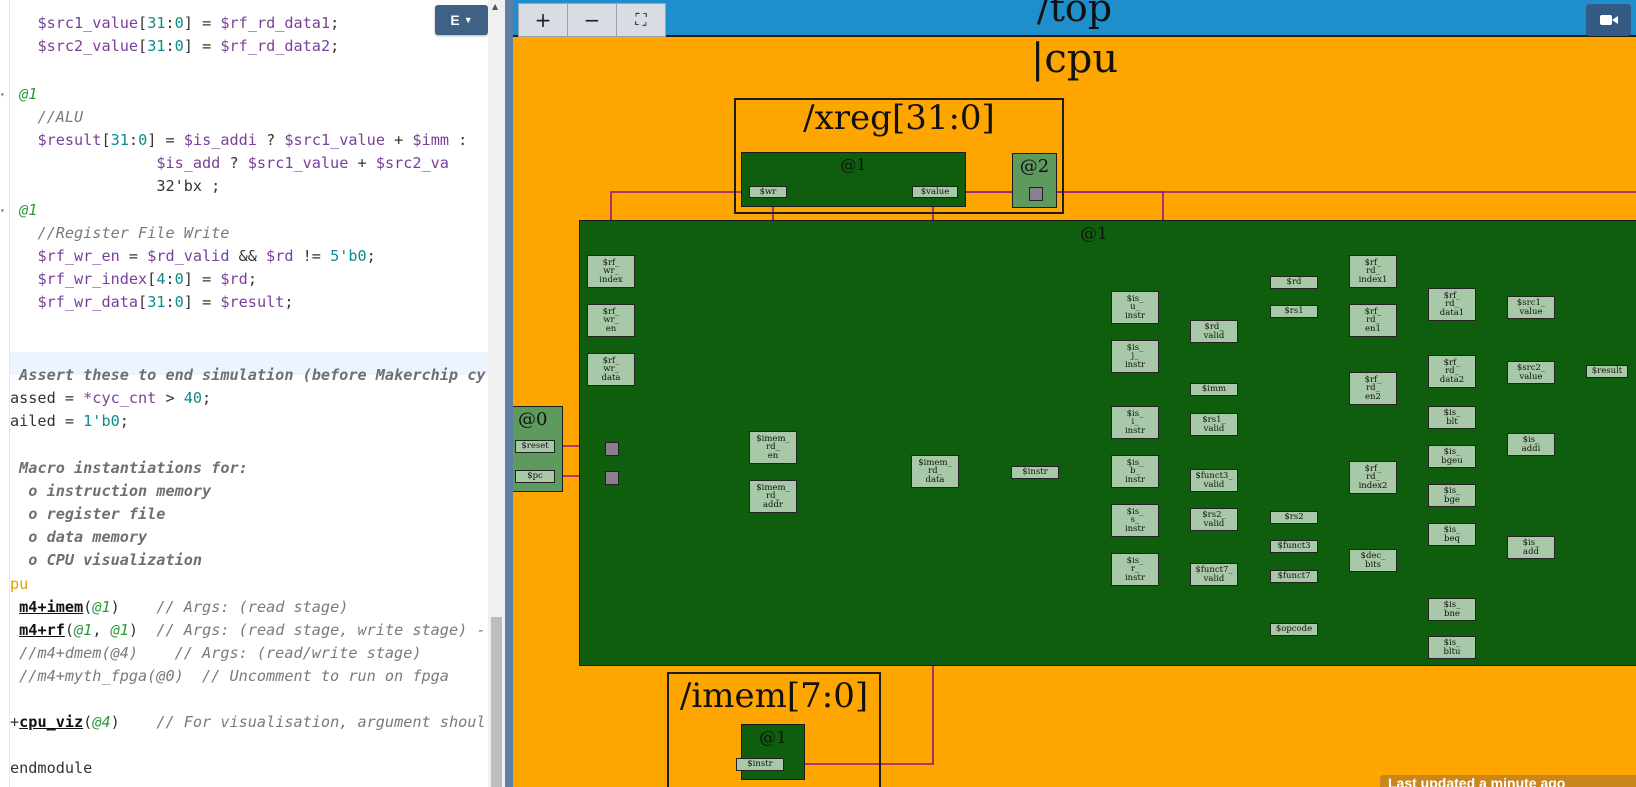 The height and width of the screenshot is (787, 1636). What do you see at coordinates (1294, 629) in the screenshot?
I see `signal-opcode: $opcode` at bounding box center [1294, 629].